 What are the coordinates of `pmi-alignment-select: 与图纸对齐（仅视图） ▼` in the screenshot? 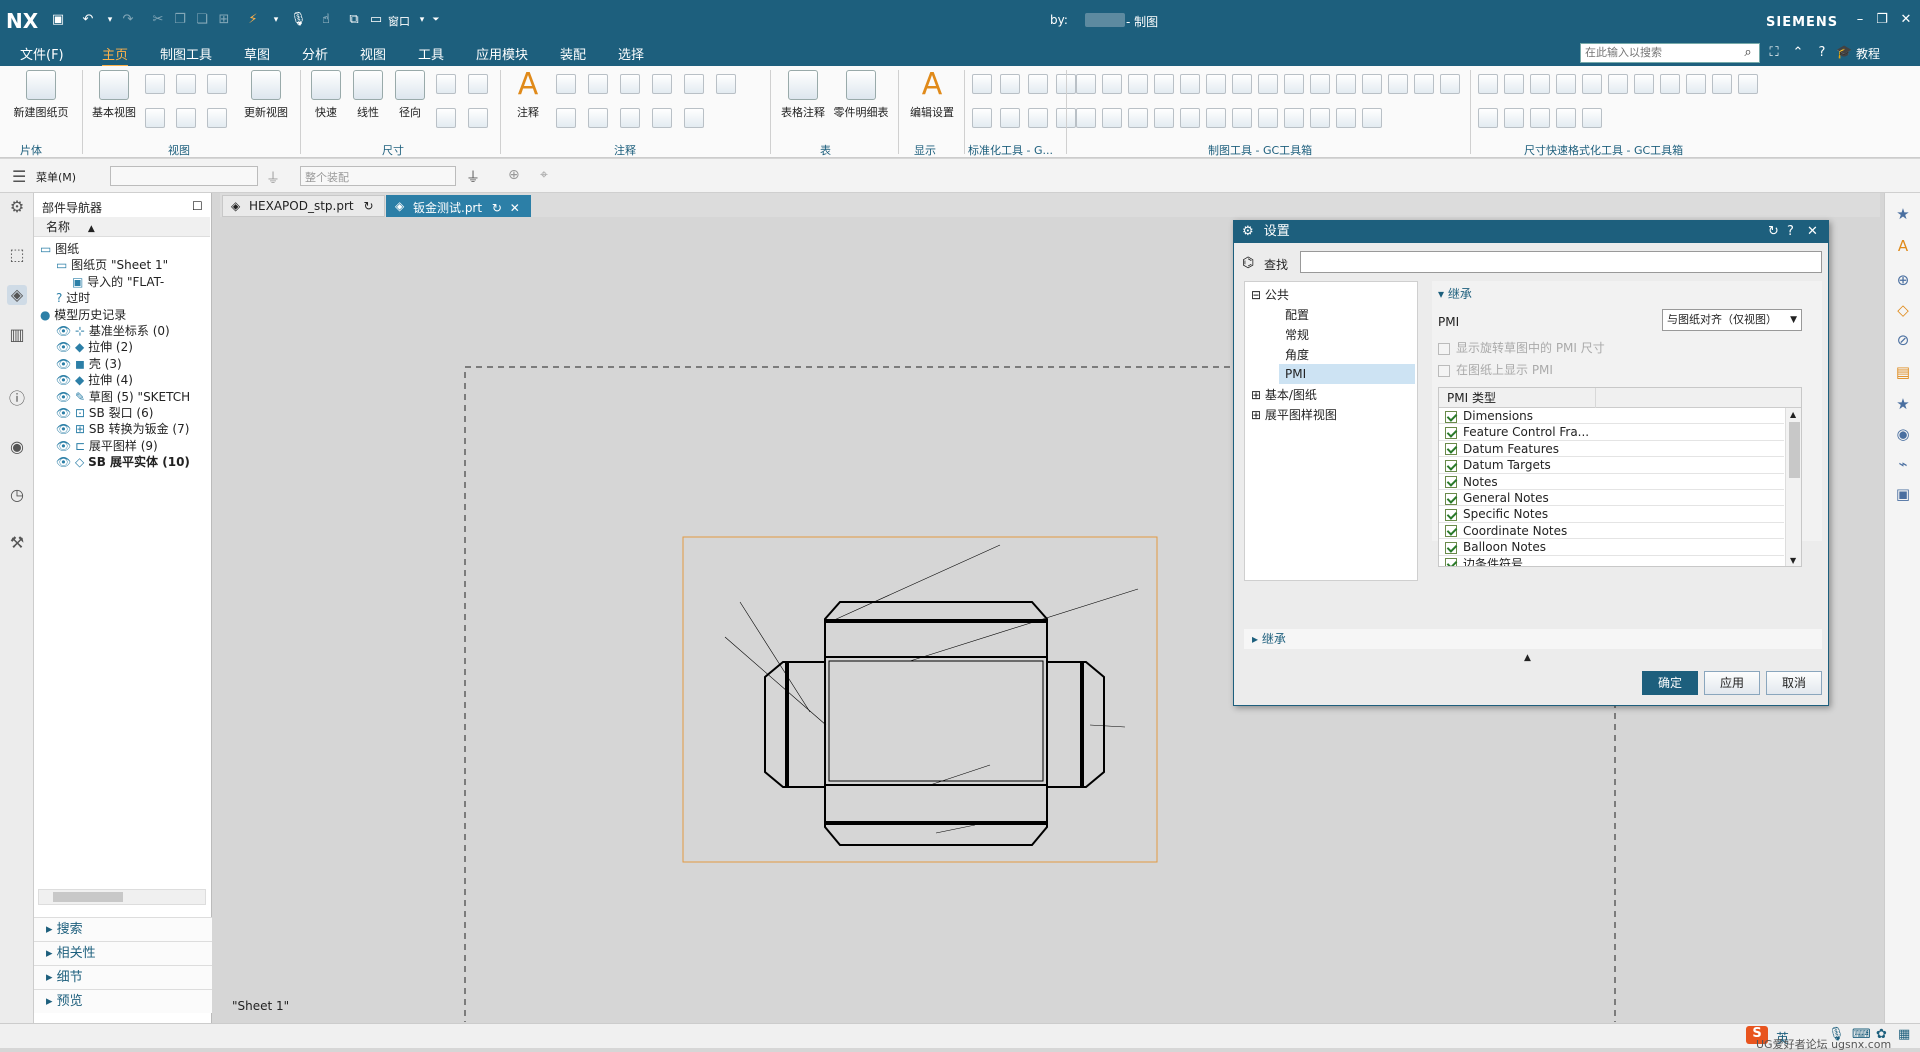 It's located at (1732, 320).